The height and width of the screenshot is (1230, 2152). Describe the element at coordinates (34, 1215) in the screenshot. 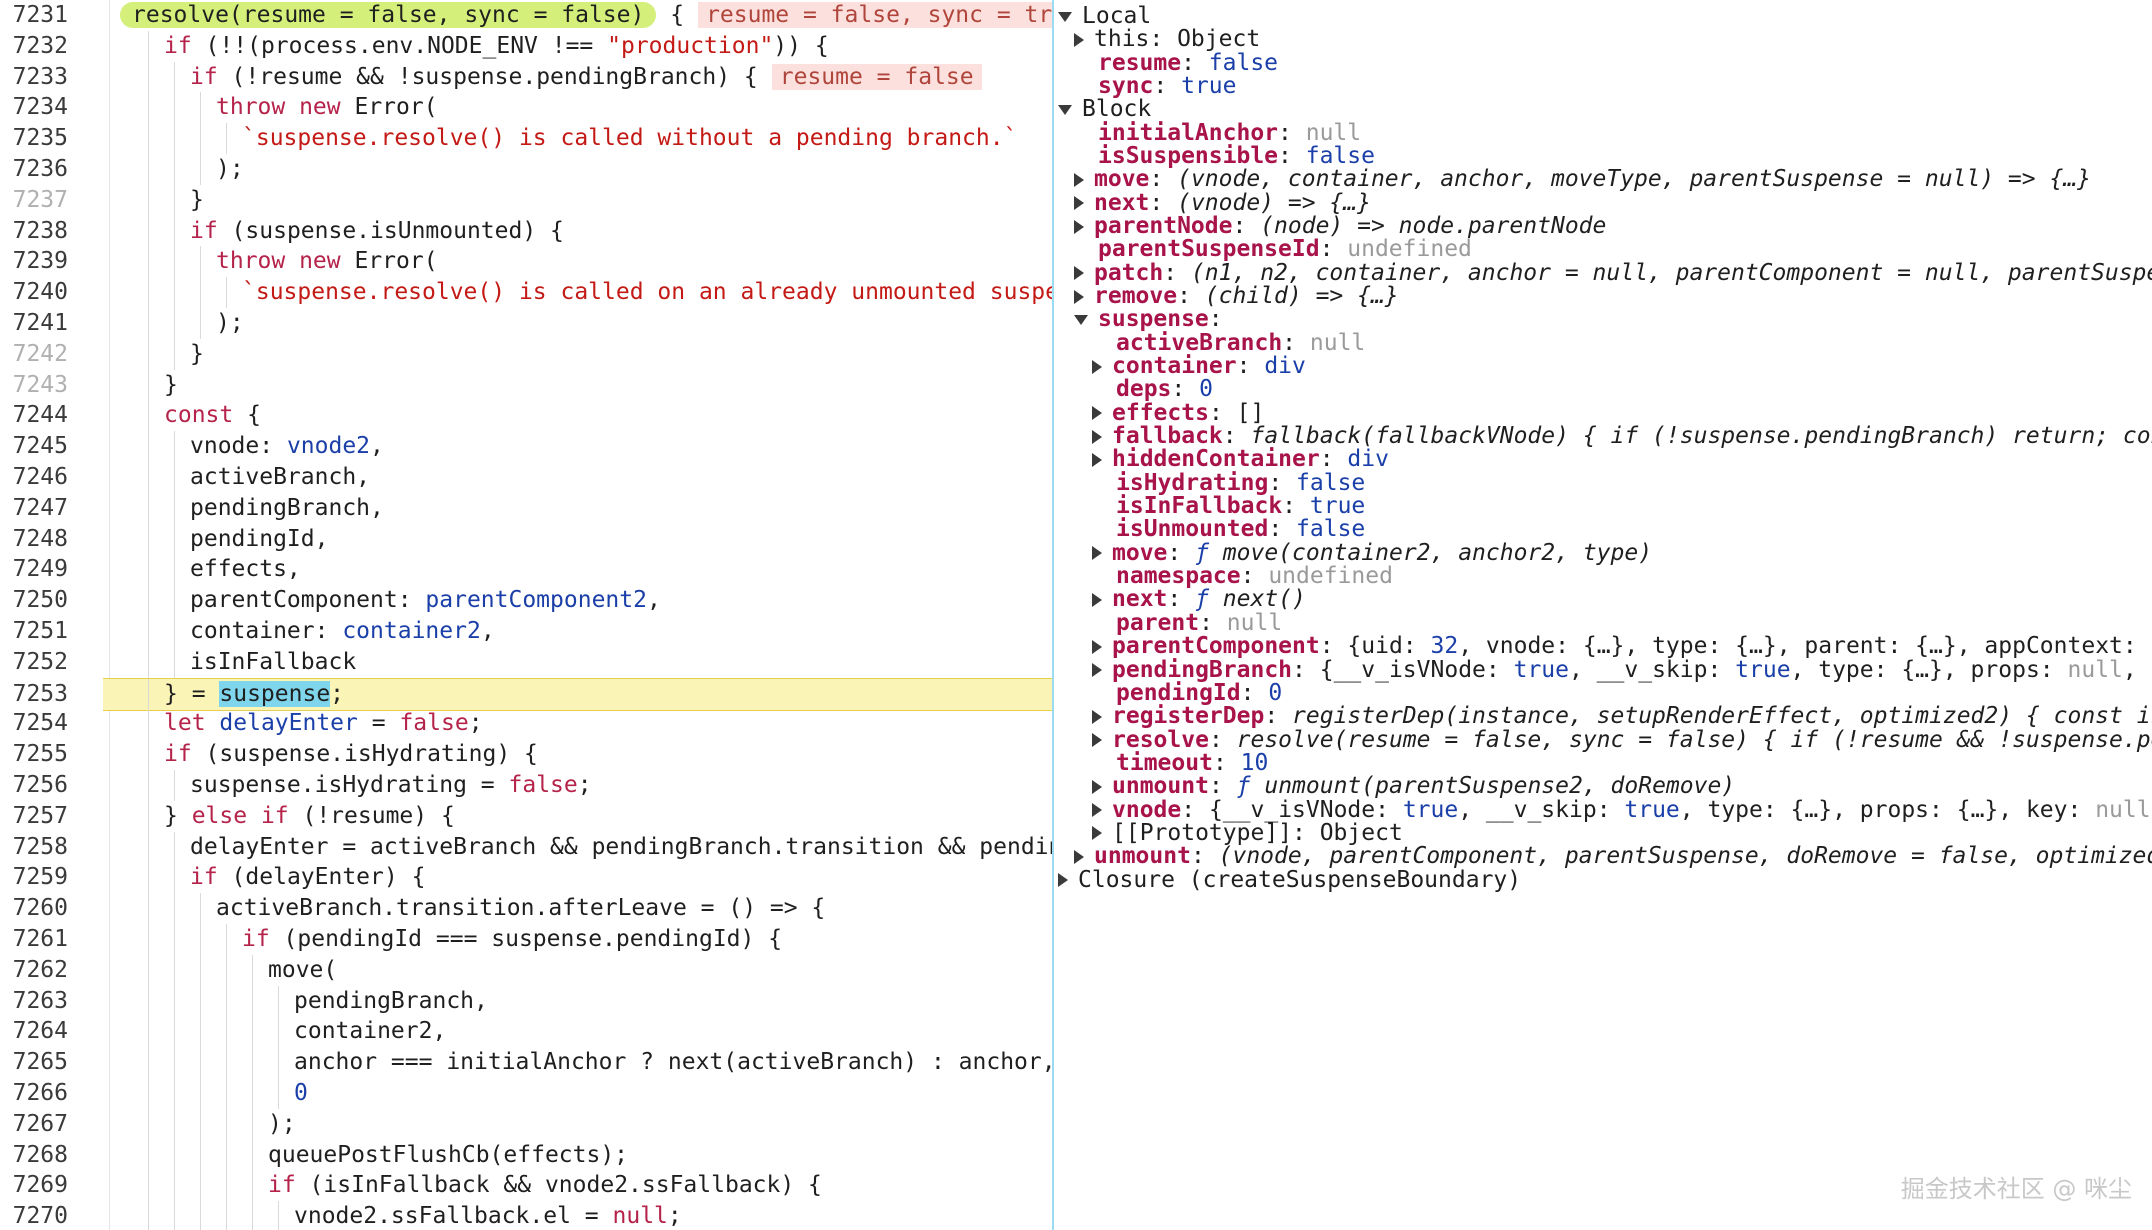

I see `line-number: 7270` at that location.